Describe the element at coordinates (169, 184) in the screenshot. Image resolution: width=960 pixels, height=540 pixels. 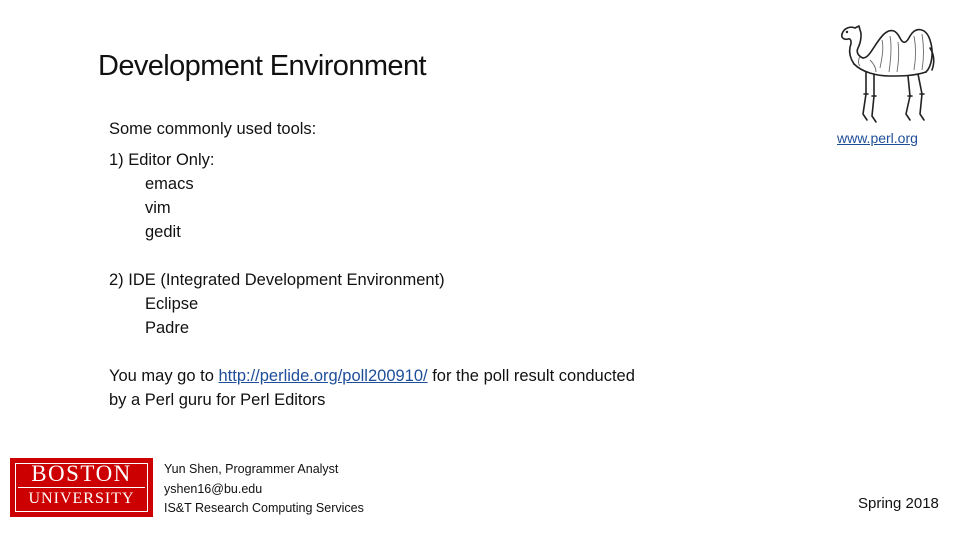
I see `editor-item: emacs` at that location.